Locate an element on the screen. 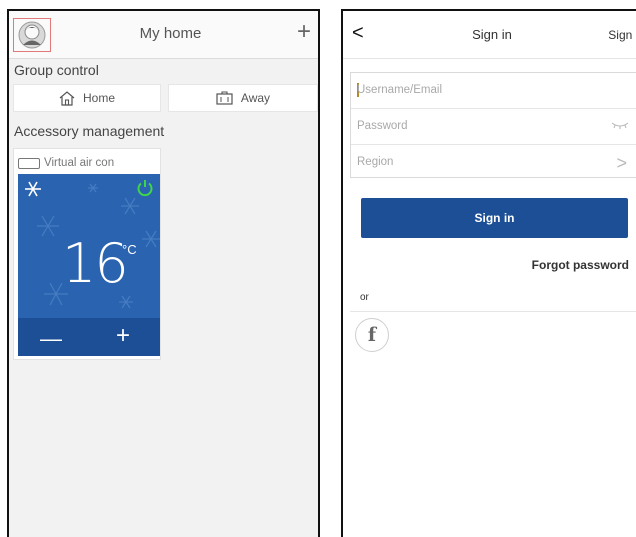 The width and height of the screenshot is (636, 537). snowflake-icon is located at coordinates (33, 189).